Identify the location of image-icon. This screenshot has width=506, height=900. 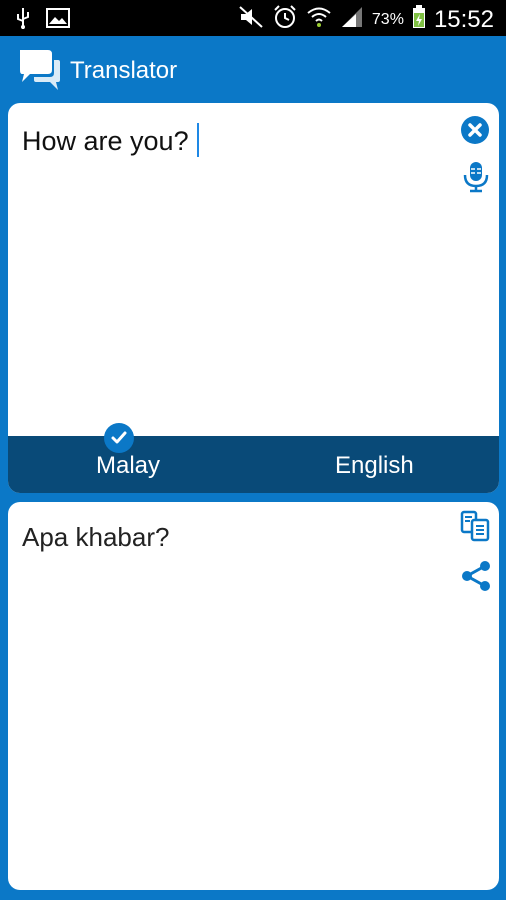
(58, 20).